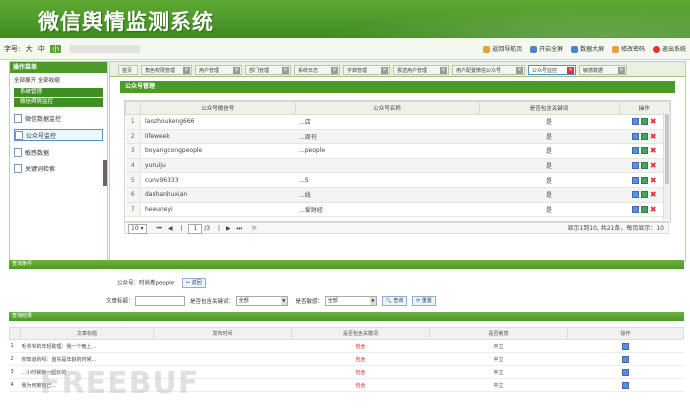 This screenshot has height=408, width=690. I want to click on col-publish-time: 发布时间, so click(222, 333).